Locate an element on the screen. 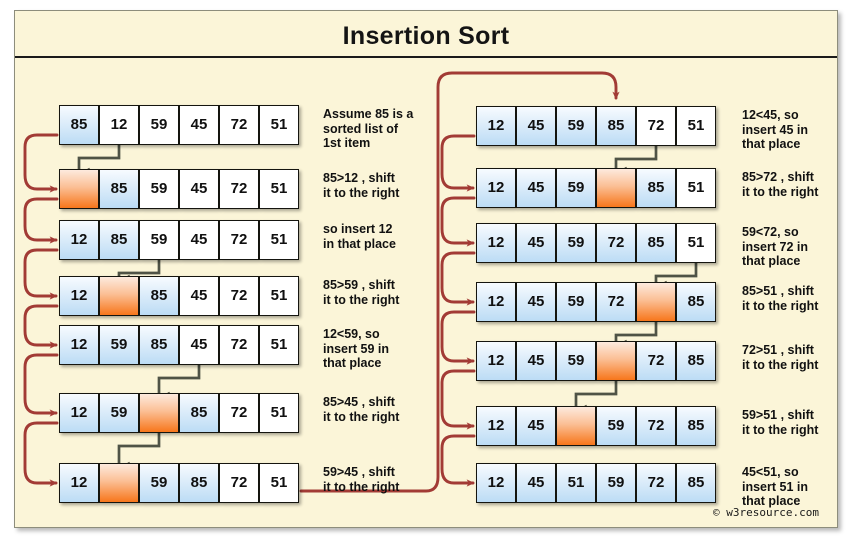 The height and width of the screenshot is (543, 862). step-caption: 12<59, so insert 59 in that place is located at coordinates (356, 349).